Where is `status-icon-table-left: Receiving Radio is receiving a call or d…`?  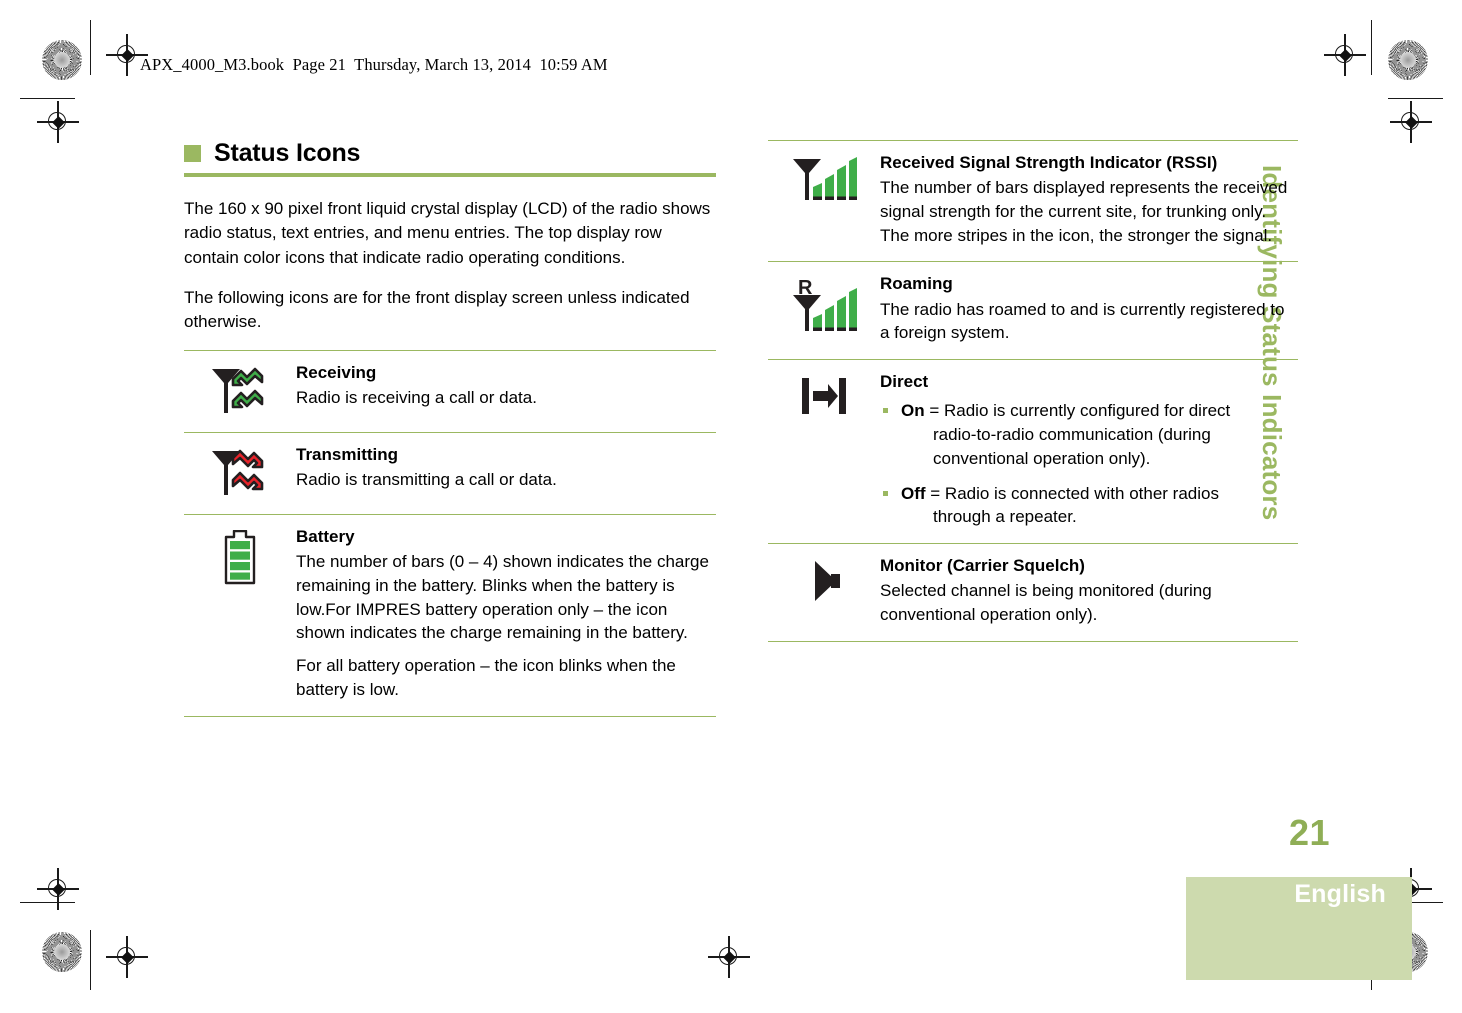
status-icon-table-left: Receiving Radio is receiving a call or d… is located at coordinates (450, 533).